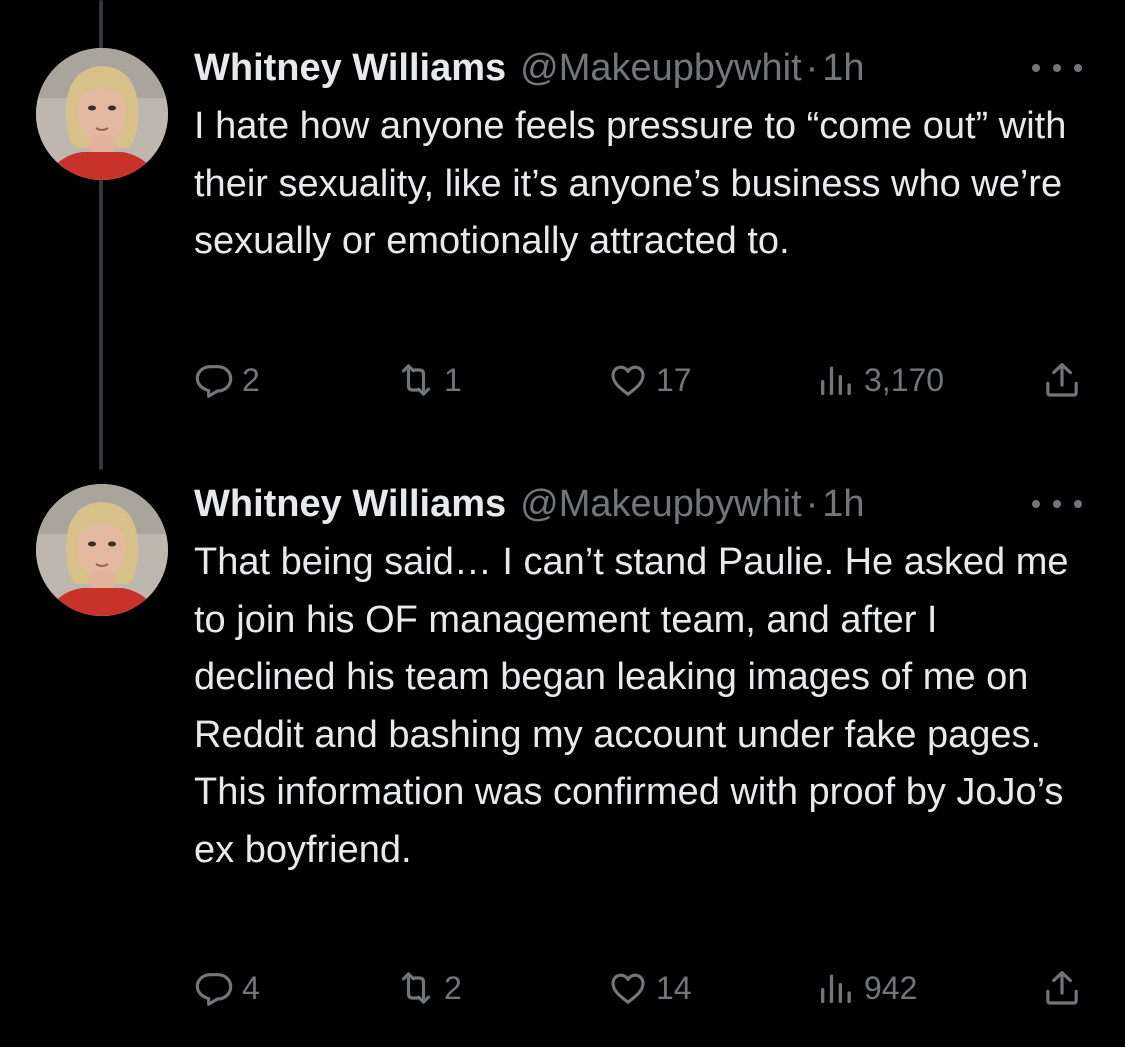 The width and height of the screenshot is (1125, 1047). What do you see at coordinates (453, 987) in the screenshot?
I see `retweet-count: 2` at bounding box center [453, 987].